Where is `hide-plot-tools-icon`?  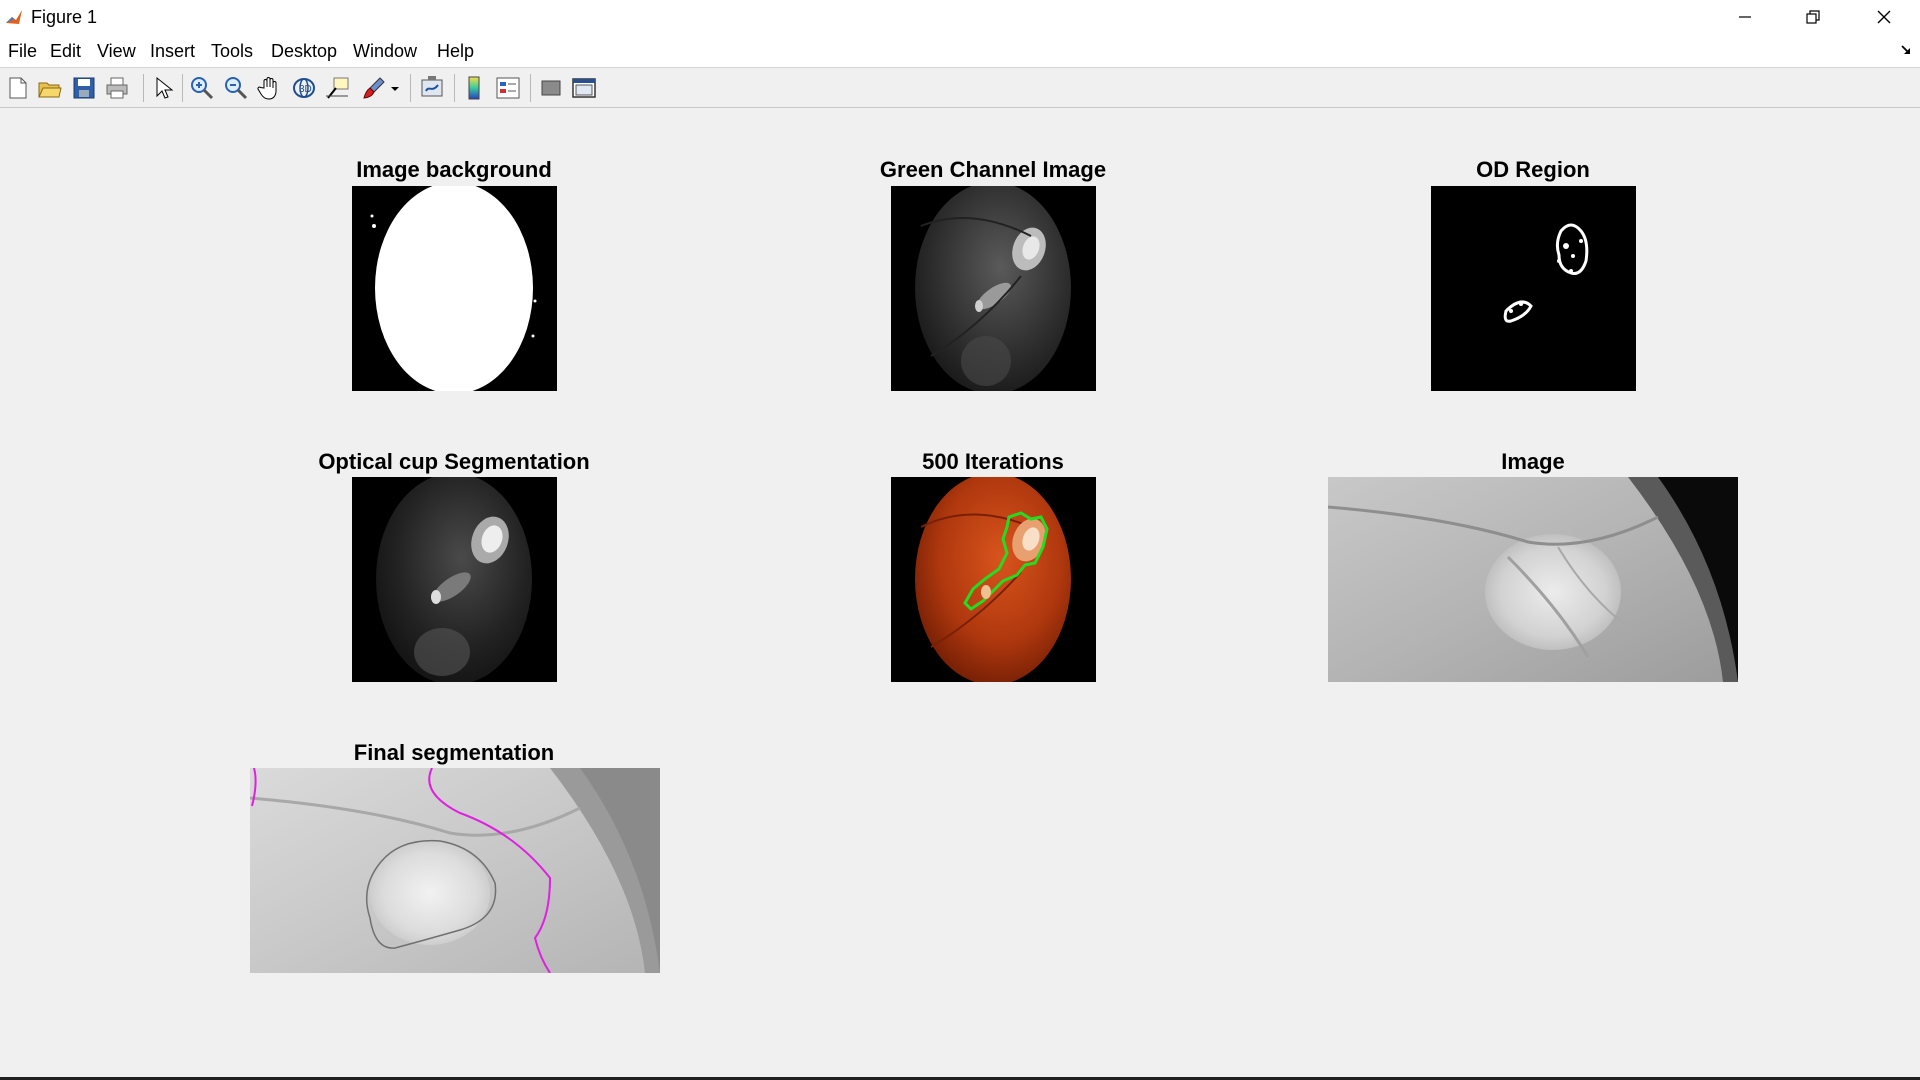
hide-plot-tools-icon is located at coordinates (551, 88).